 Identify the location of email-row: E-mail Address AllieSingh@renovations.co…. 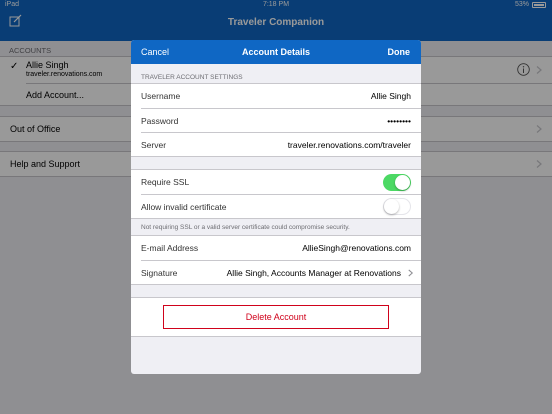
(281, 248).